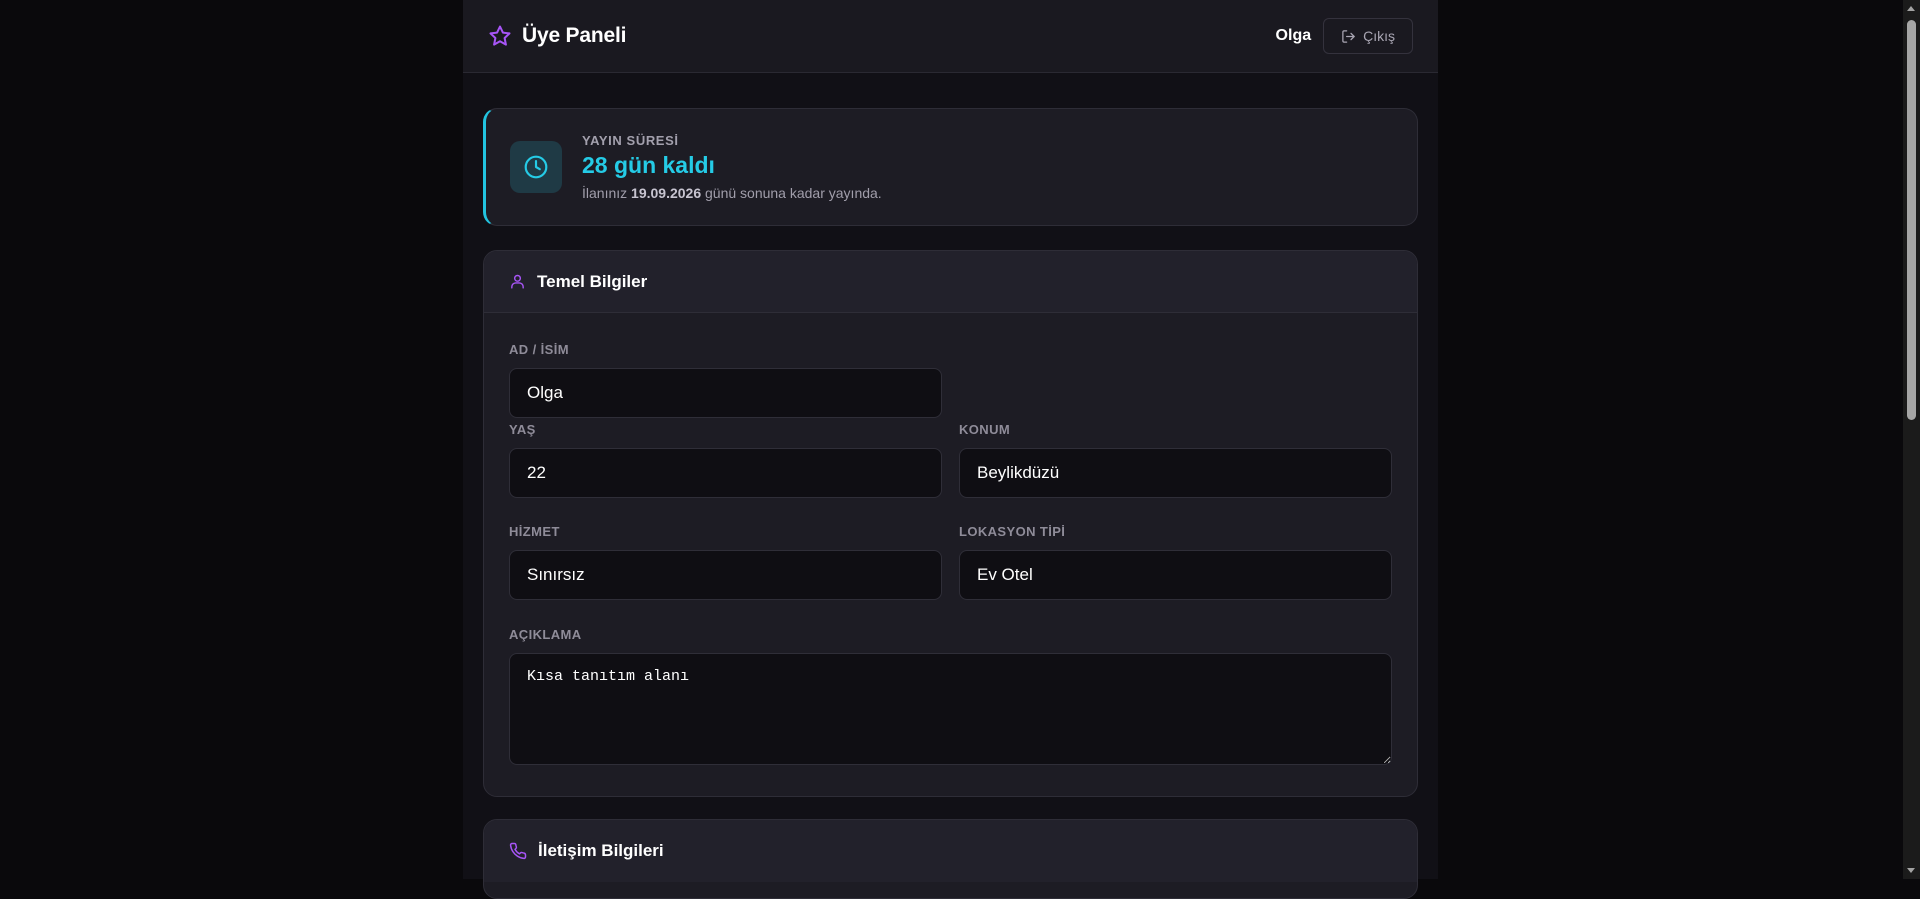 The width and height of the screenshot is (1920, 899). What do you see at coordinates (725, 473) in the screenshot?
I see `age-input` at bounding box center [725, 473].